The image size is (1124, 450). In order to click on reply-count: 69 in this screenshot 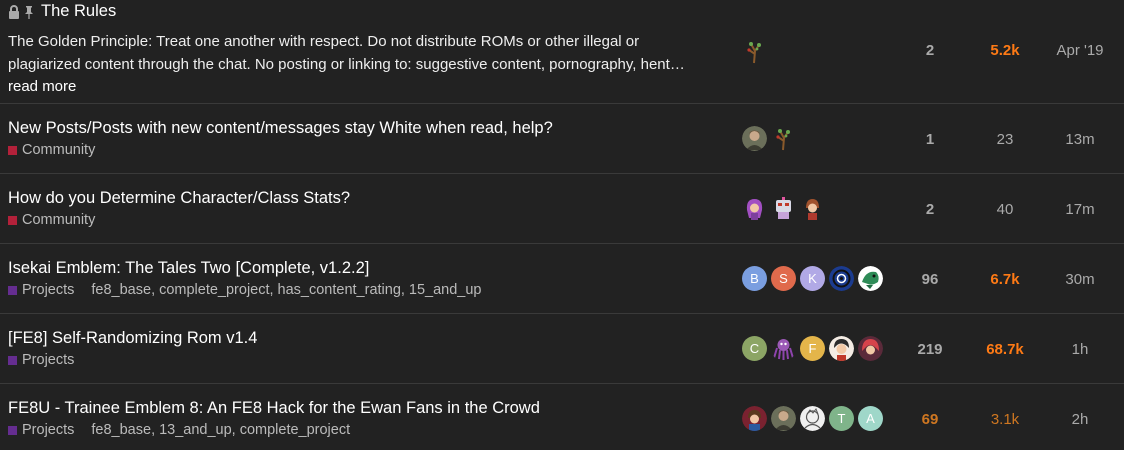, I will do `click(930, 419)`.